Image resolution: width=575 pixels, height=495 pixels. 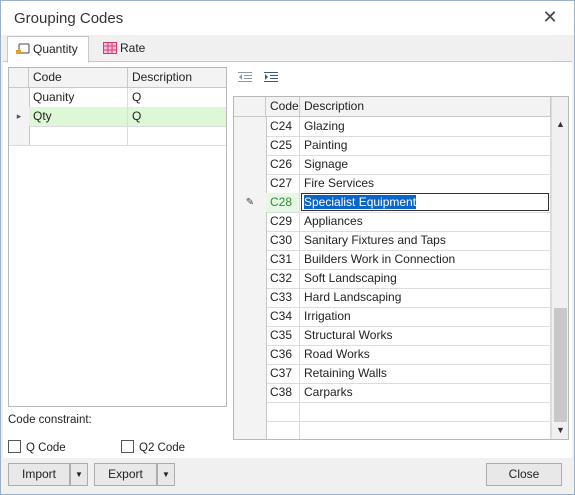 I want to click on description-cell: Signage, so click(x=425, y=164).